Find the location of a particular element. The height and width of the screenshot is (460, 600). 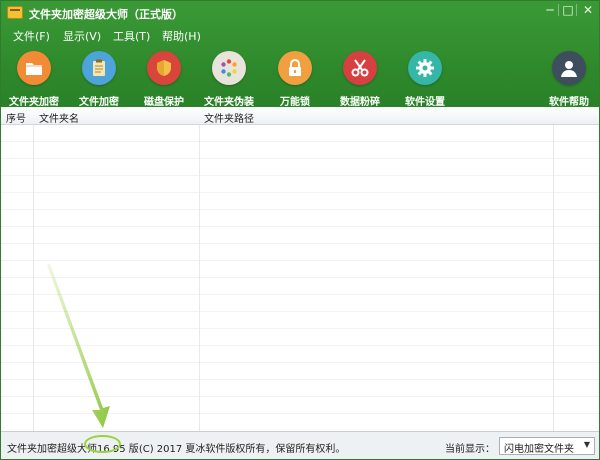

folder-encrypt-button: 文件夹加密 is located at coordinates (34, 77).